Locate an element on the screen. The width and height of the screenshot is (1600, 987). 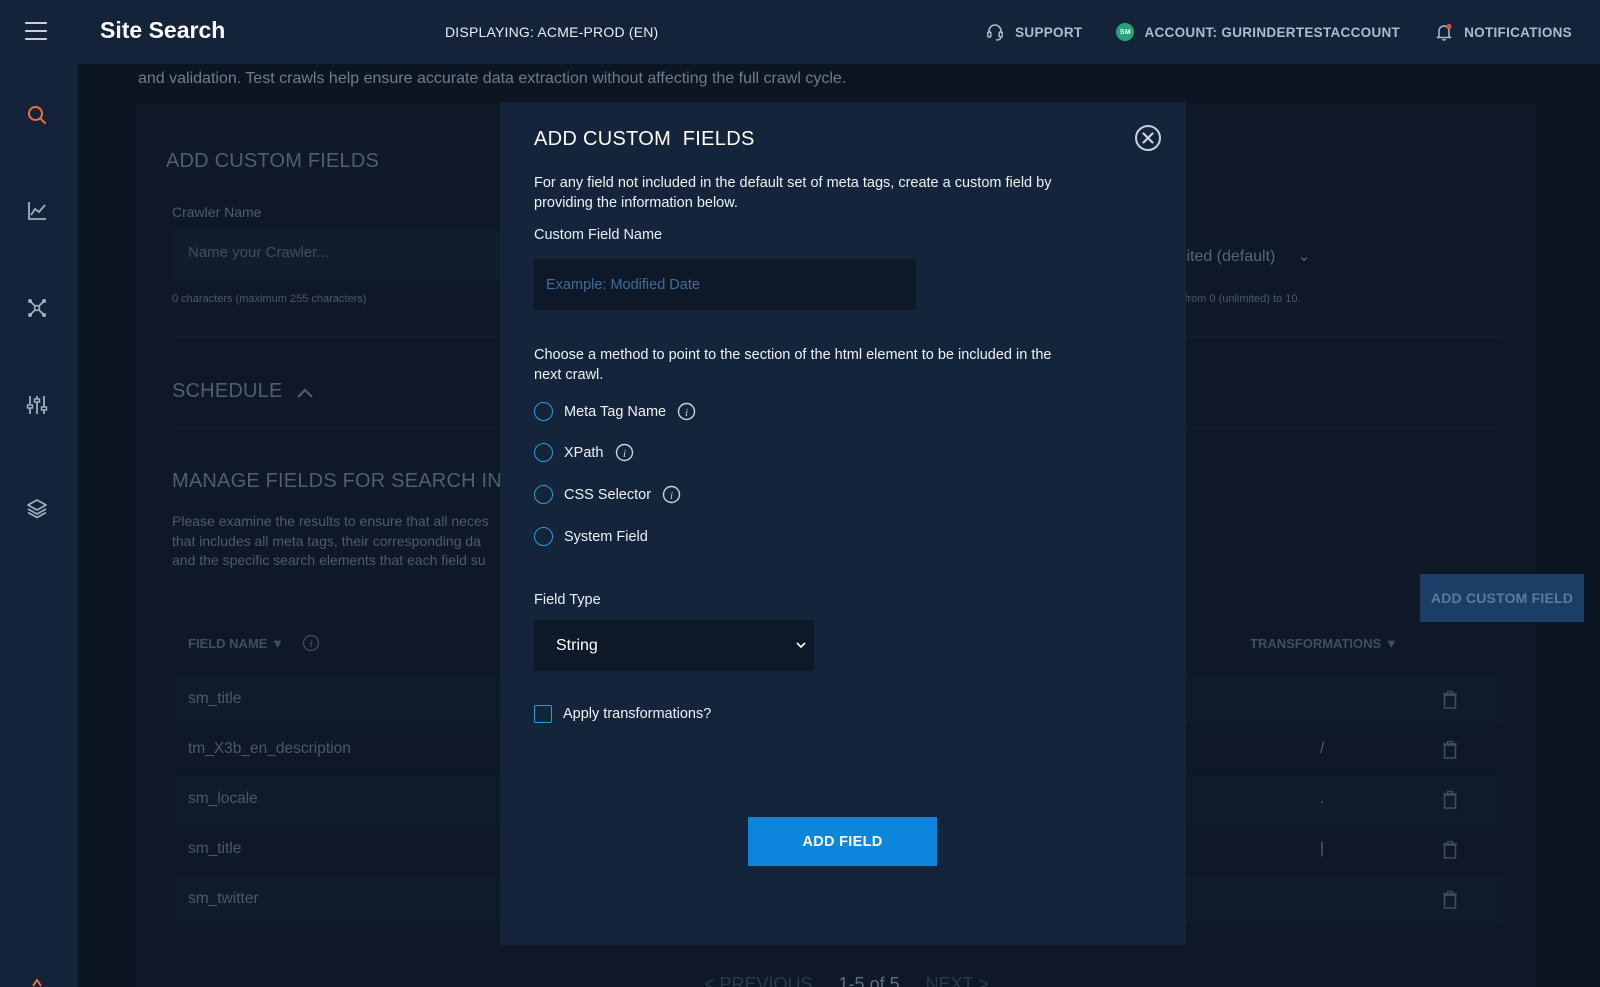
method-option-system-field: System Field is located at coordinates (591, 536).